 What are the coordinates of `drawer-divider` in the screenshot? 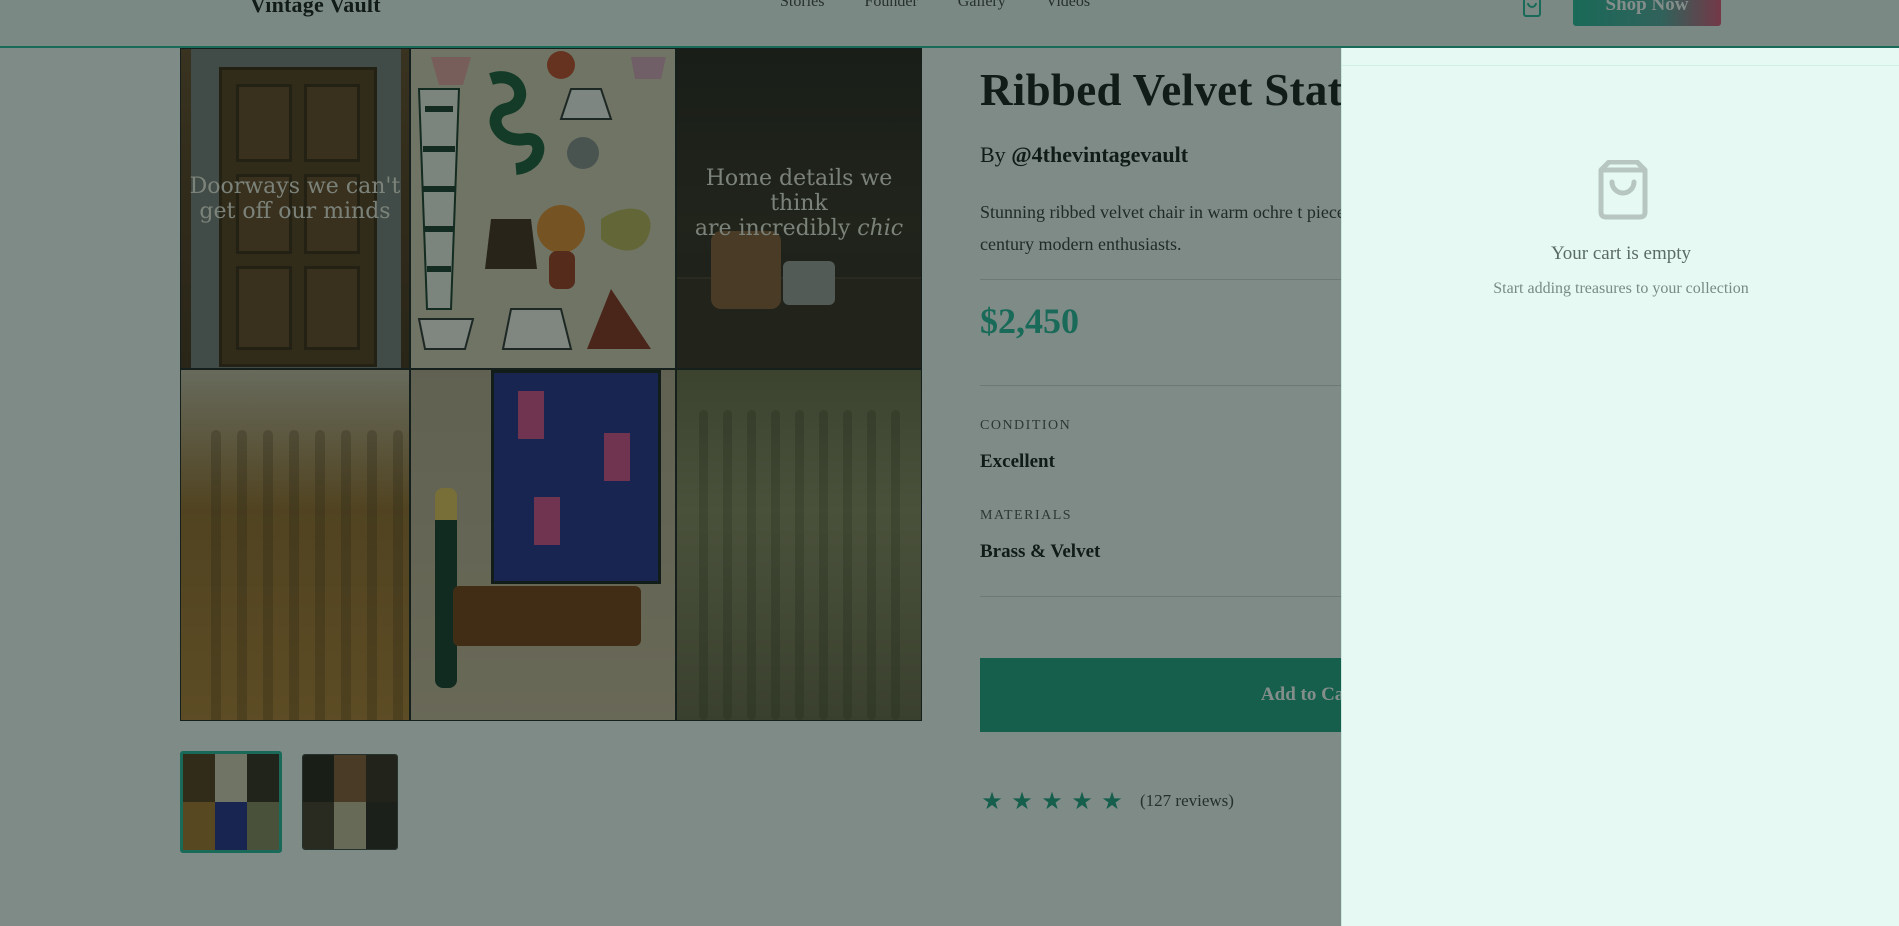 It's located at (1620, 65).